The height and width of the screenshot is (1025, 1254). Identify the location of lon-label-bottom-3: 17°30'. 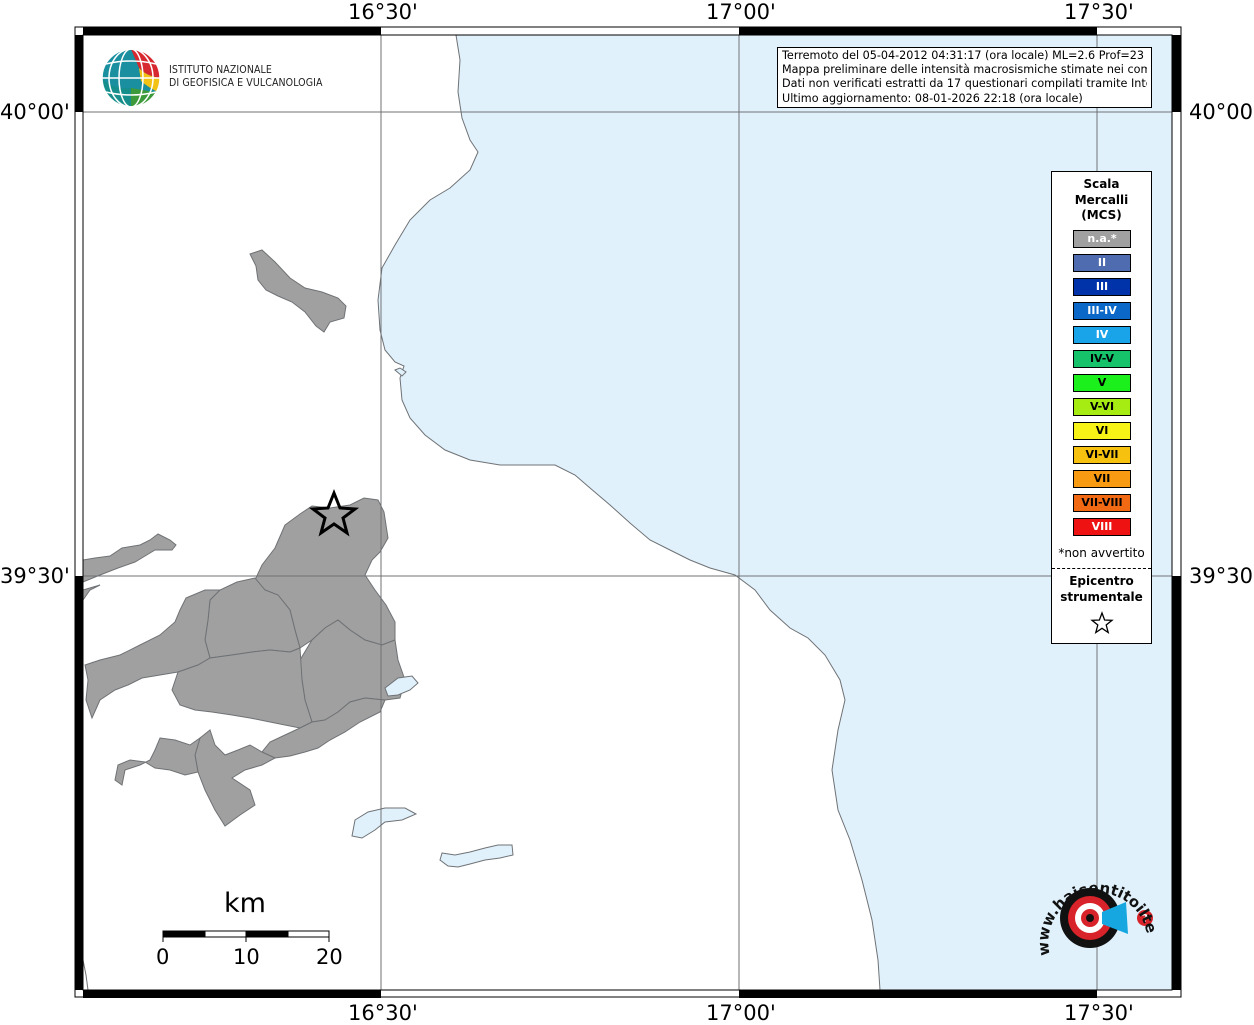
(1099, 1013).